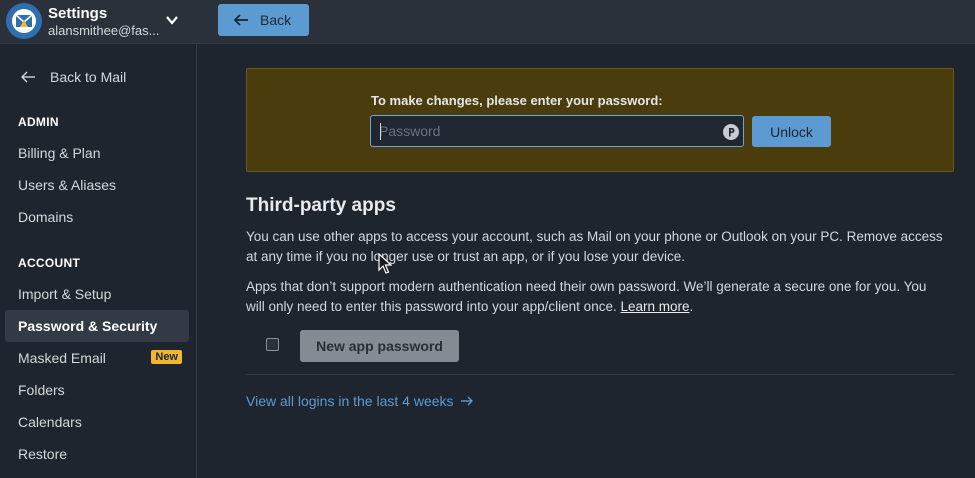 Image resolution: width=975 pixels, height=478 pixels. Describe the element at coordinates (791, 131) in the screenshot. I see `unlock-button: Unlock` at that location.